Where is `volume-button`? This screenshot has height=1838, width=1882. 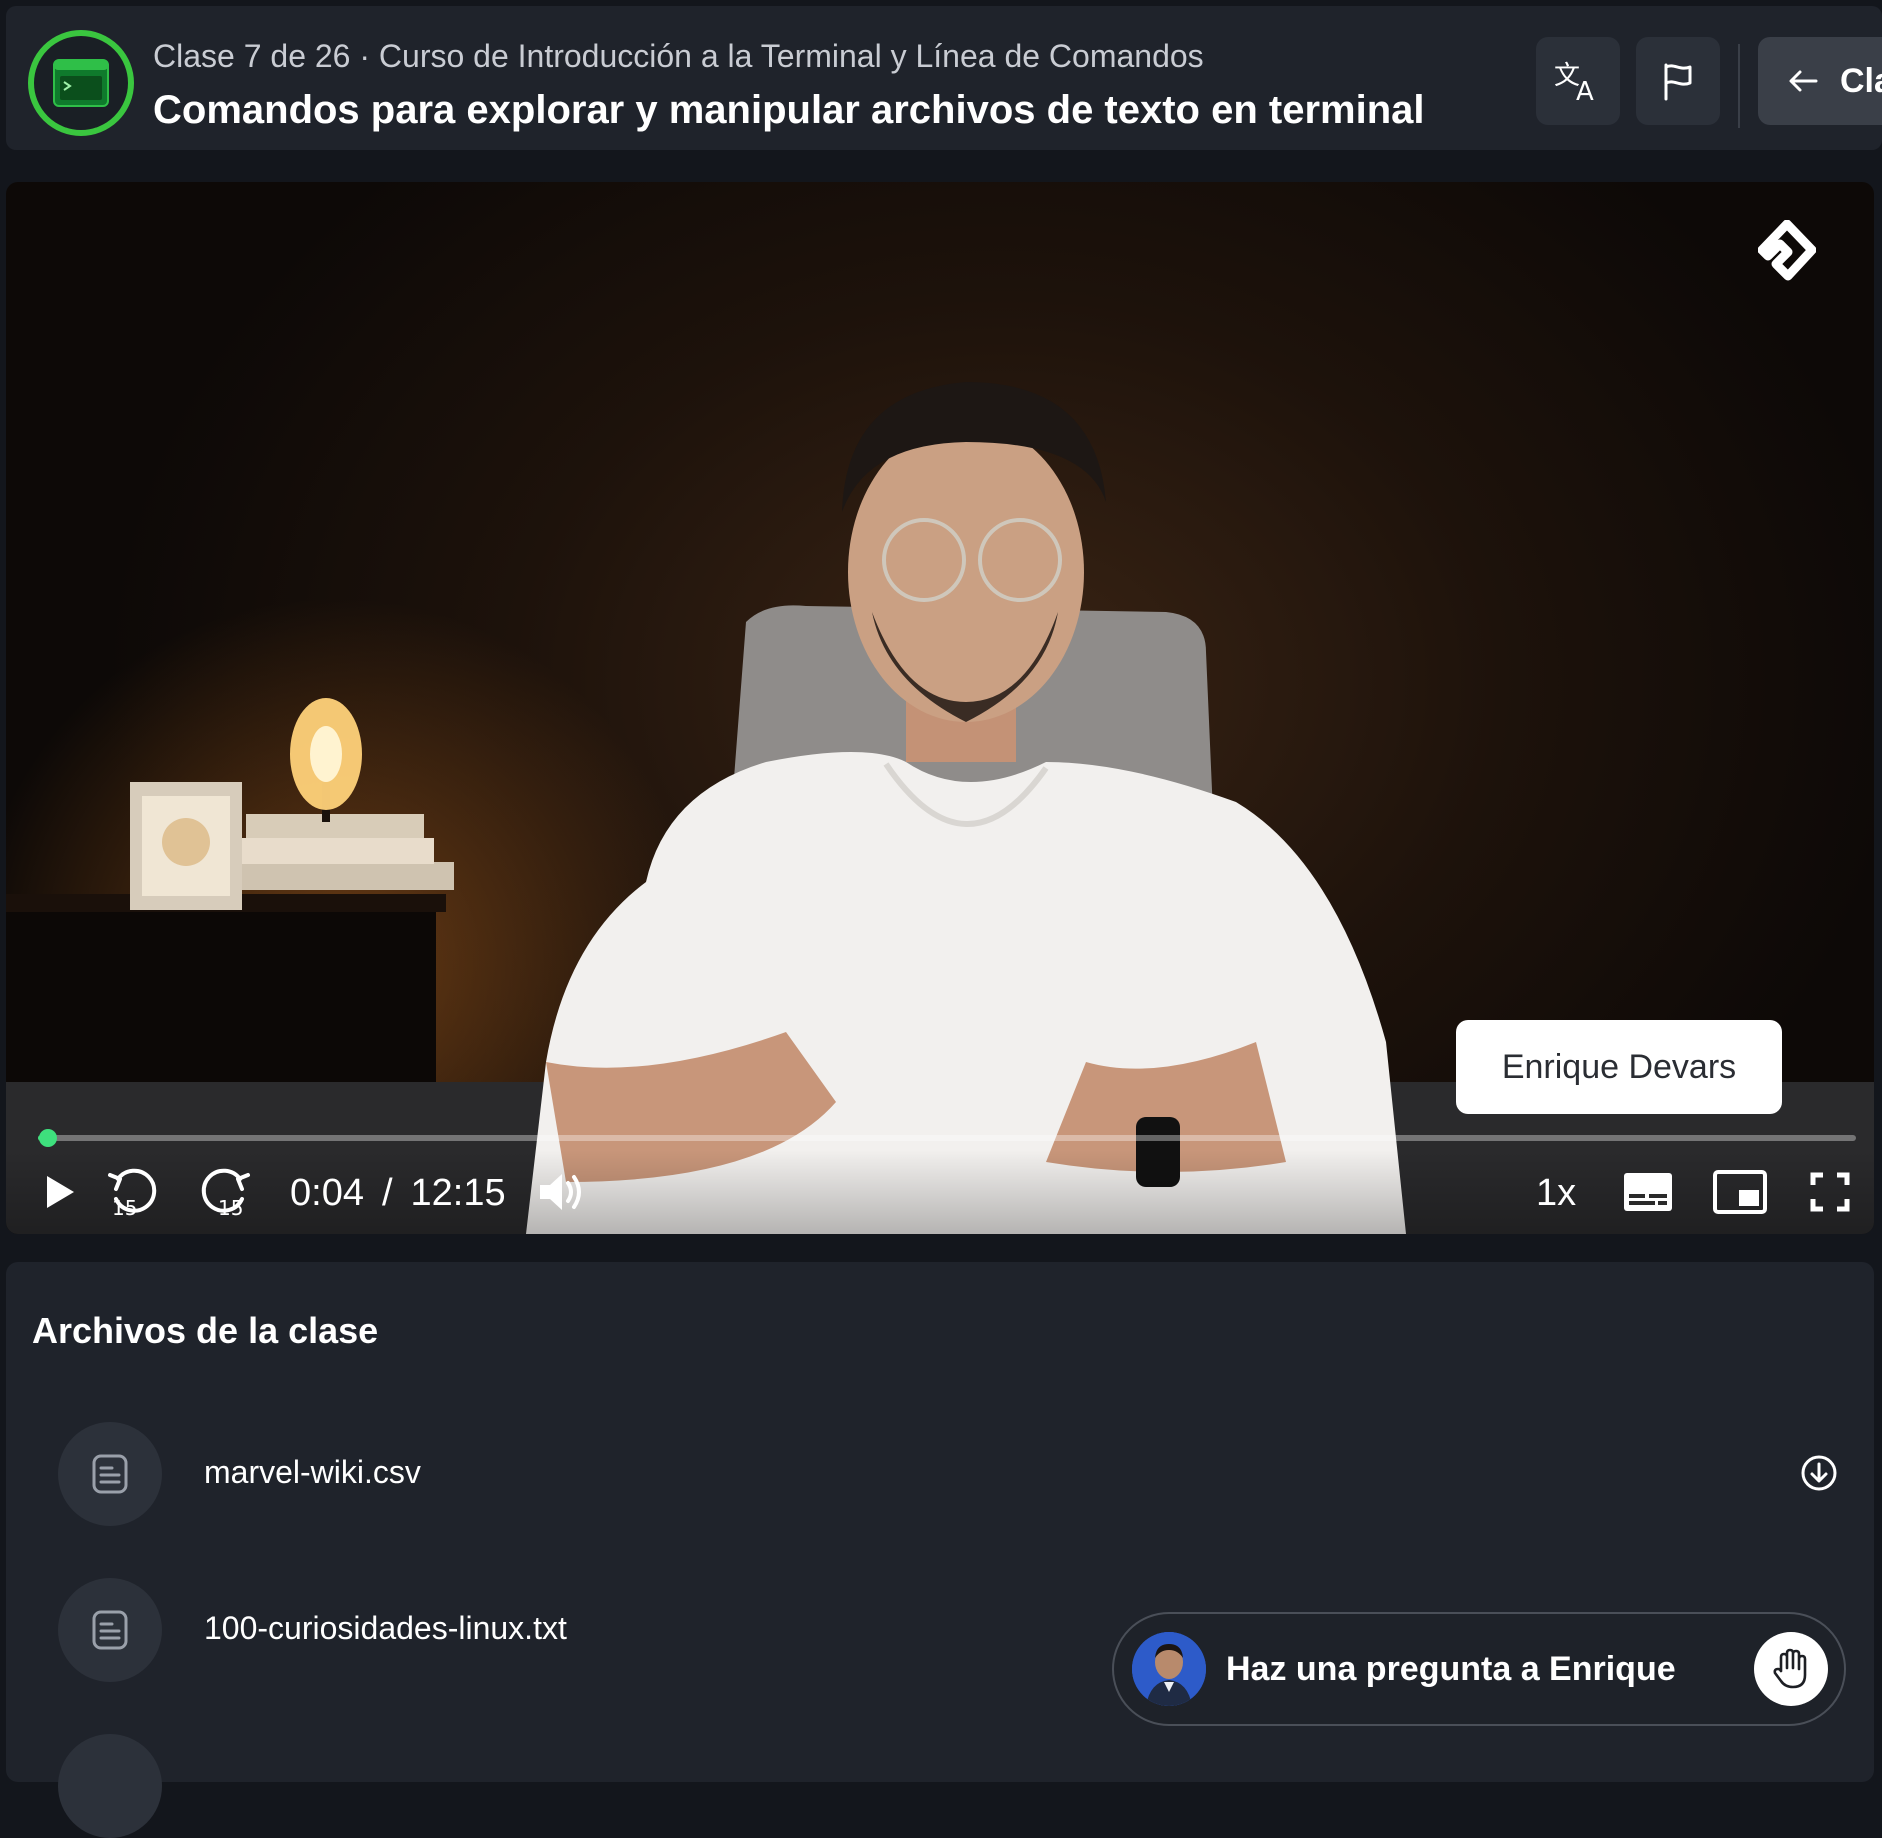
volume-button is located at coordinates (560, 1192).